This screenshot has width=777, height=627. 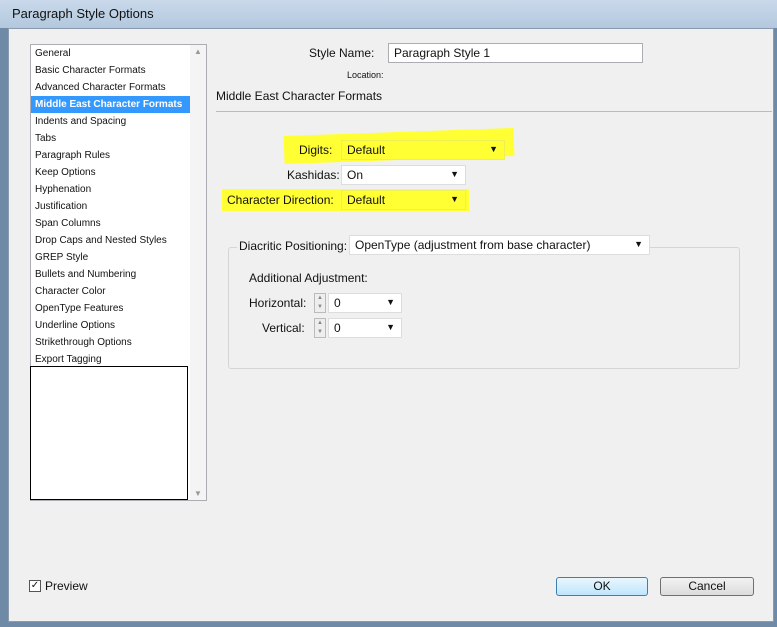 I want to click on vertical-label: Vertical:, so click(x=283, y=328).